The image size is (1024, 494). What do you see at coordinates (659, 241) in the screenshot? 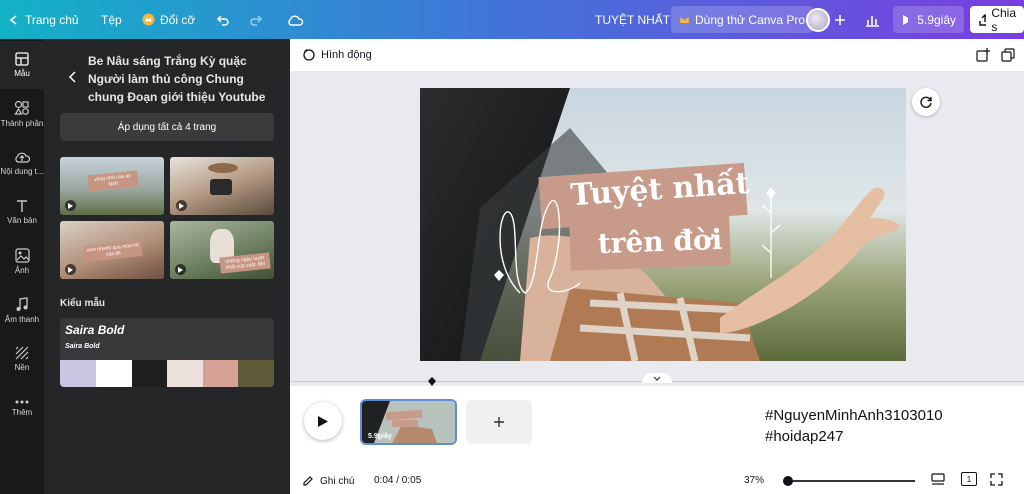
I see `canvas-title-line2: trên đời` at bounding box center [659, 241].